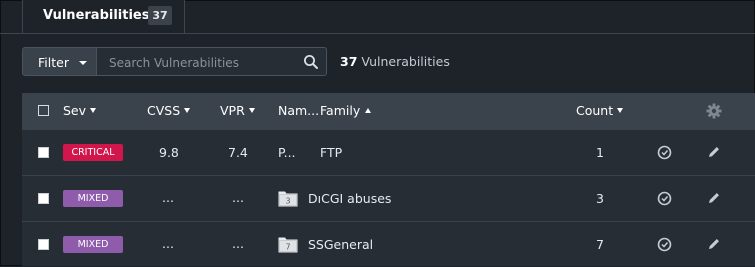 This screenshot has height=267, width=755. What do you see at coordinates (600, 244) in the screenshot?
I see `count-value: 7` at bounding box center [600, 244].